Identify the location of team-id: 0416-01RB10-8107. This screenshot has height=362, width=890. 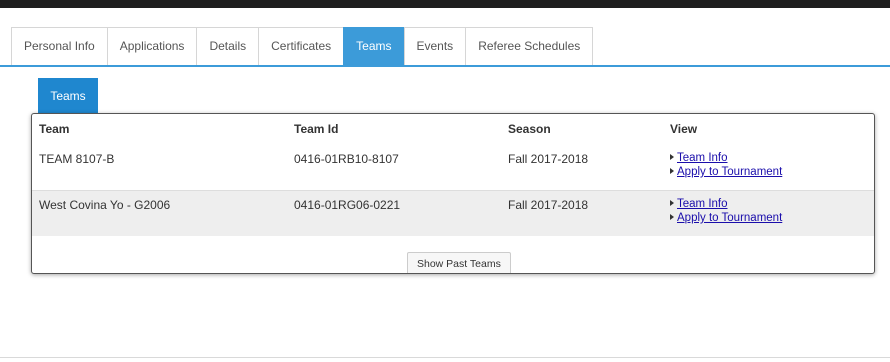
(346, 159).